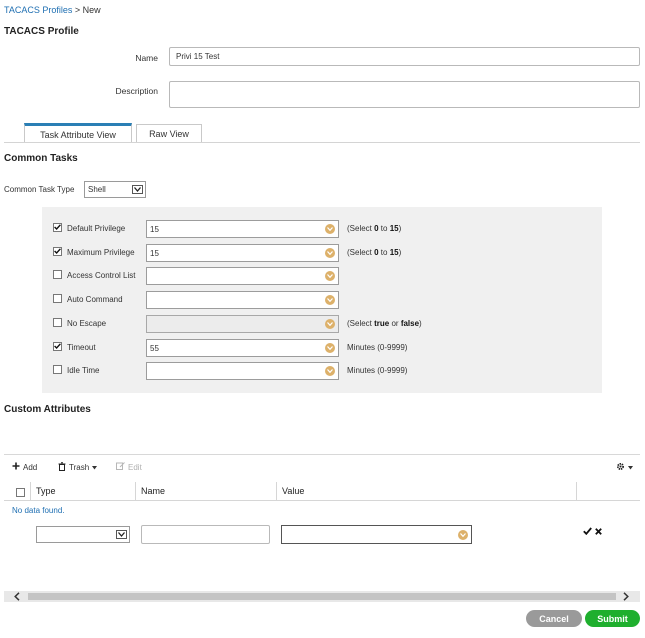 The height and width of the screenshot is (638, 645). Describe the element at coordinates (153, 491) in the screenshot. I see `column-header-name: Name` at that location.